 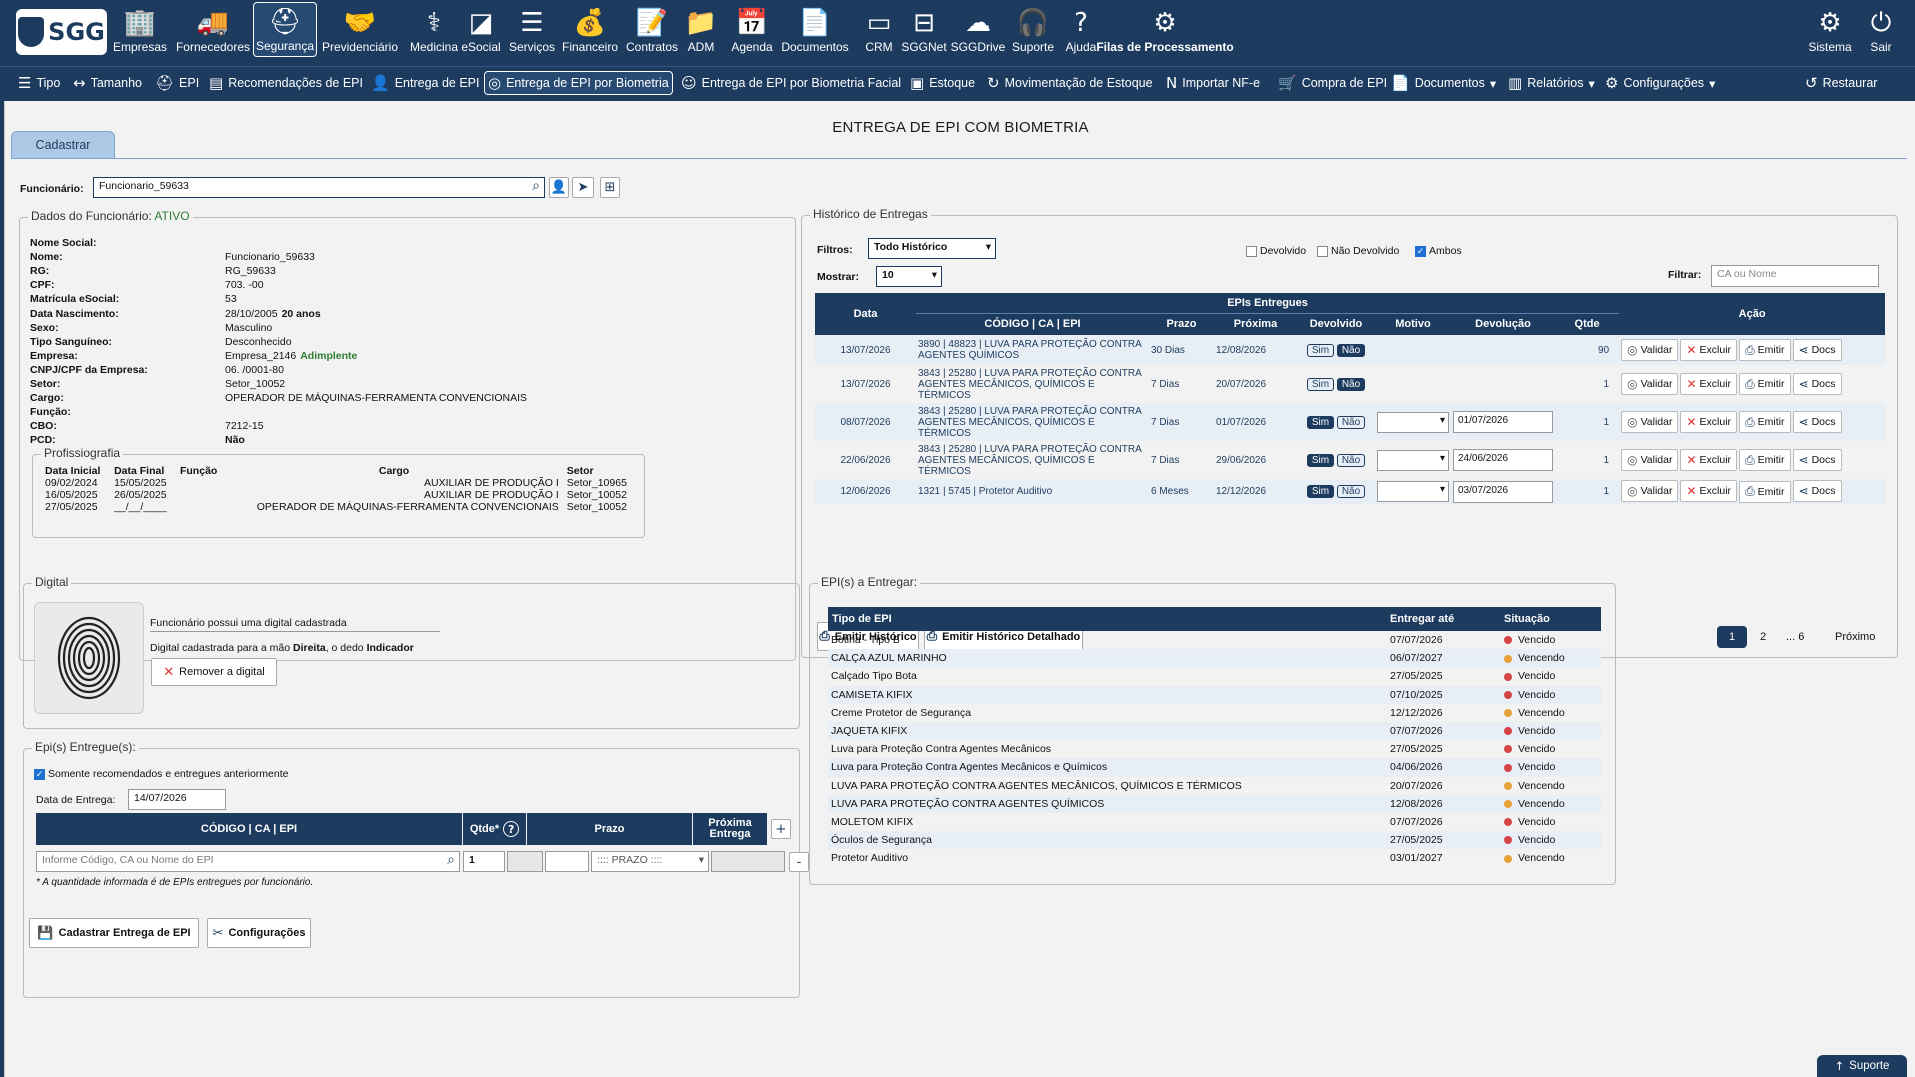 I want to click on top-nav-sistema: ⚙ Sistema, so click(x=1830, y=29).